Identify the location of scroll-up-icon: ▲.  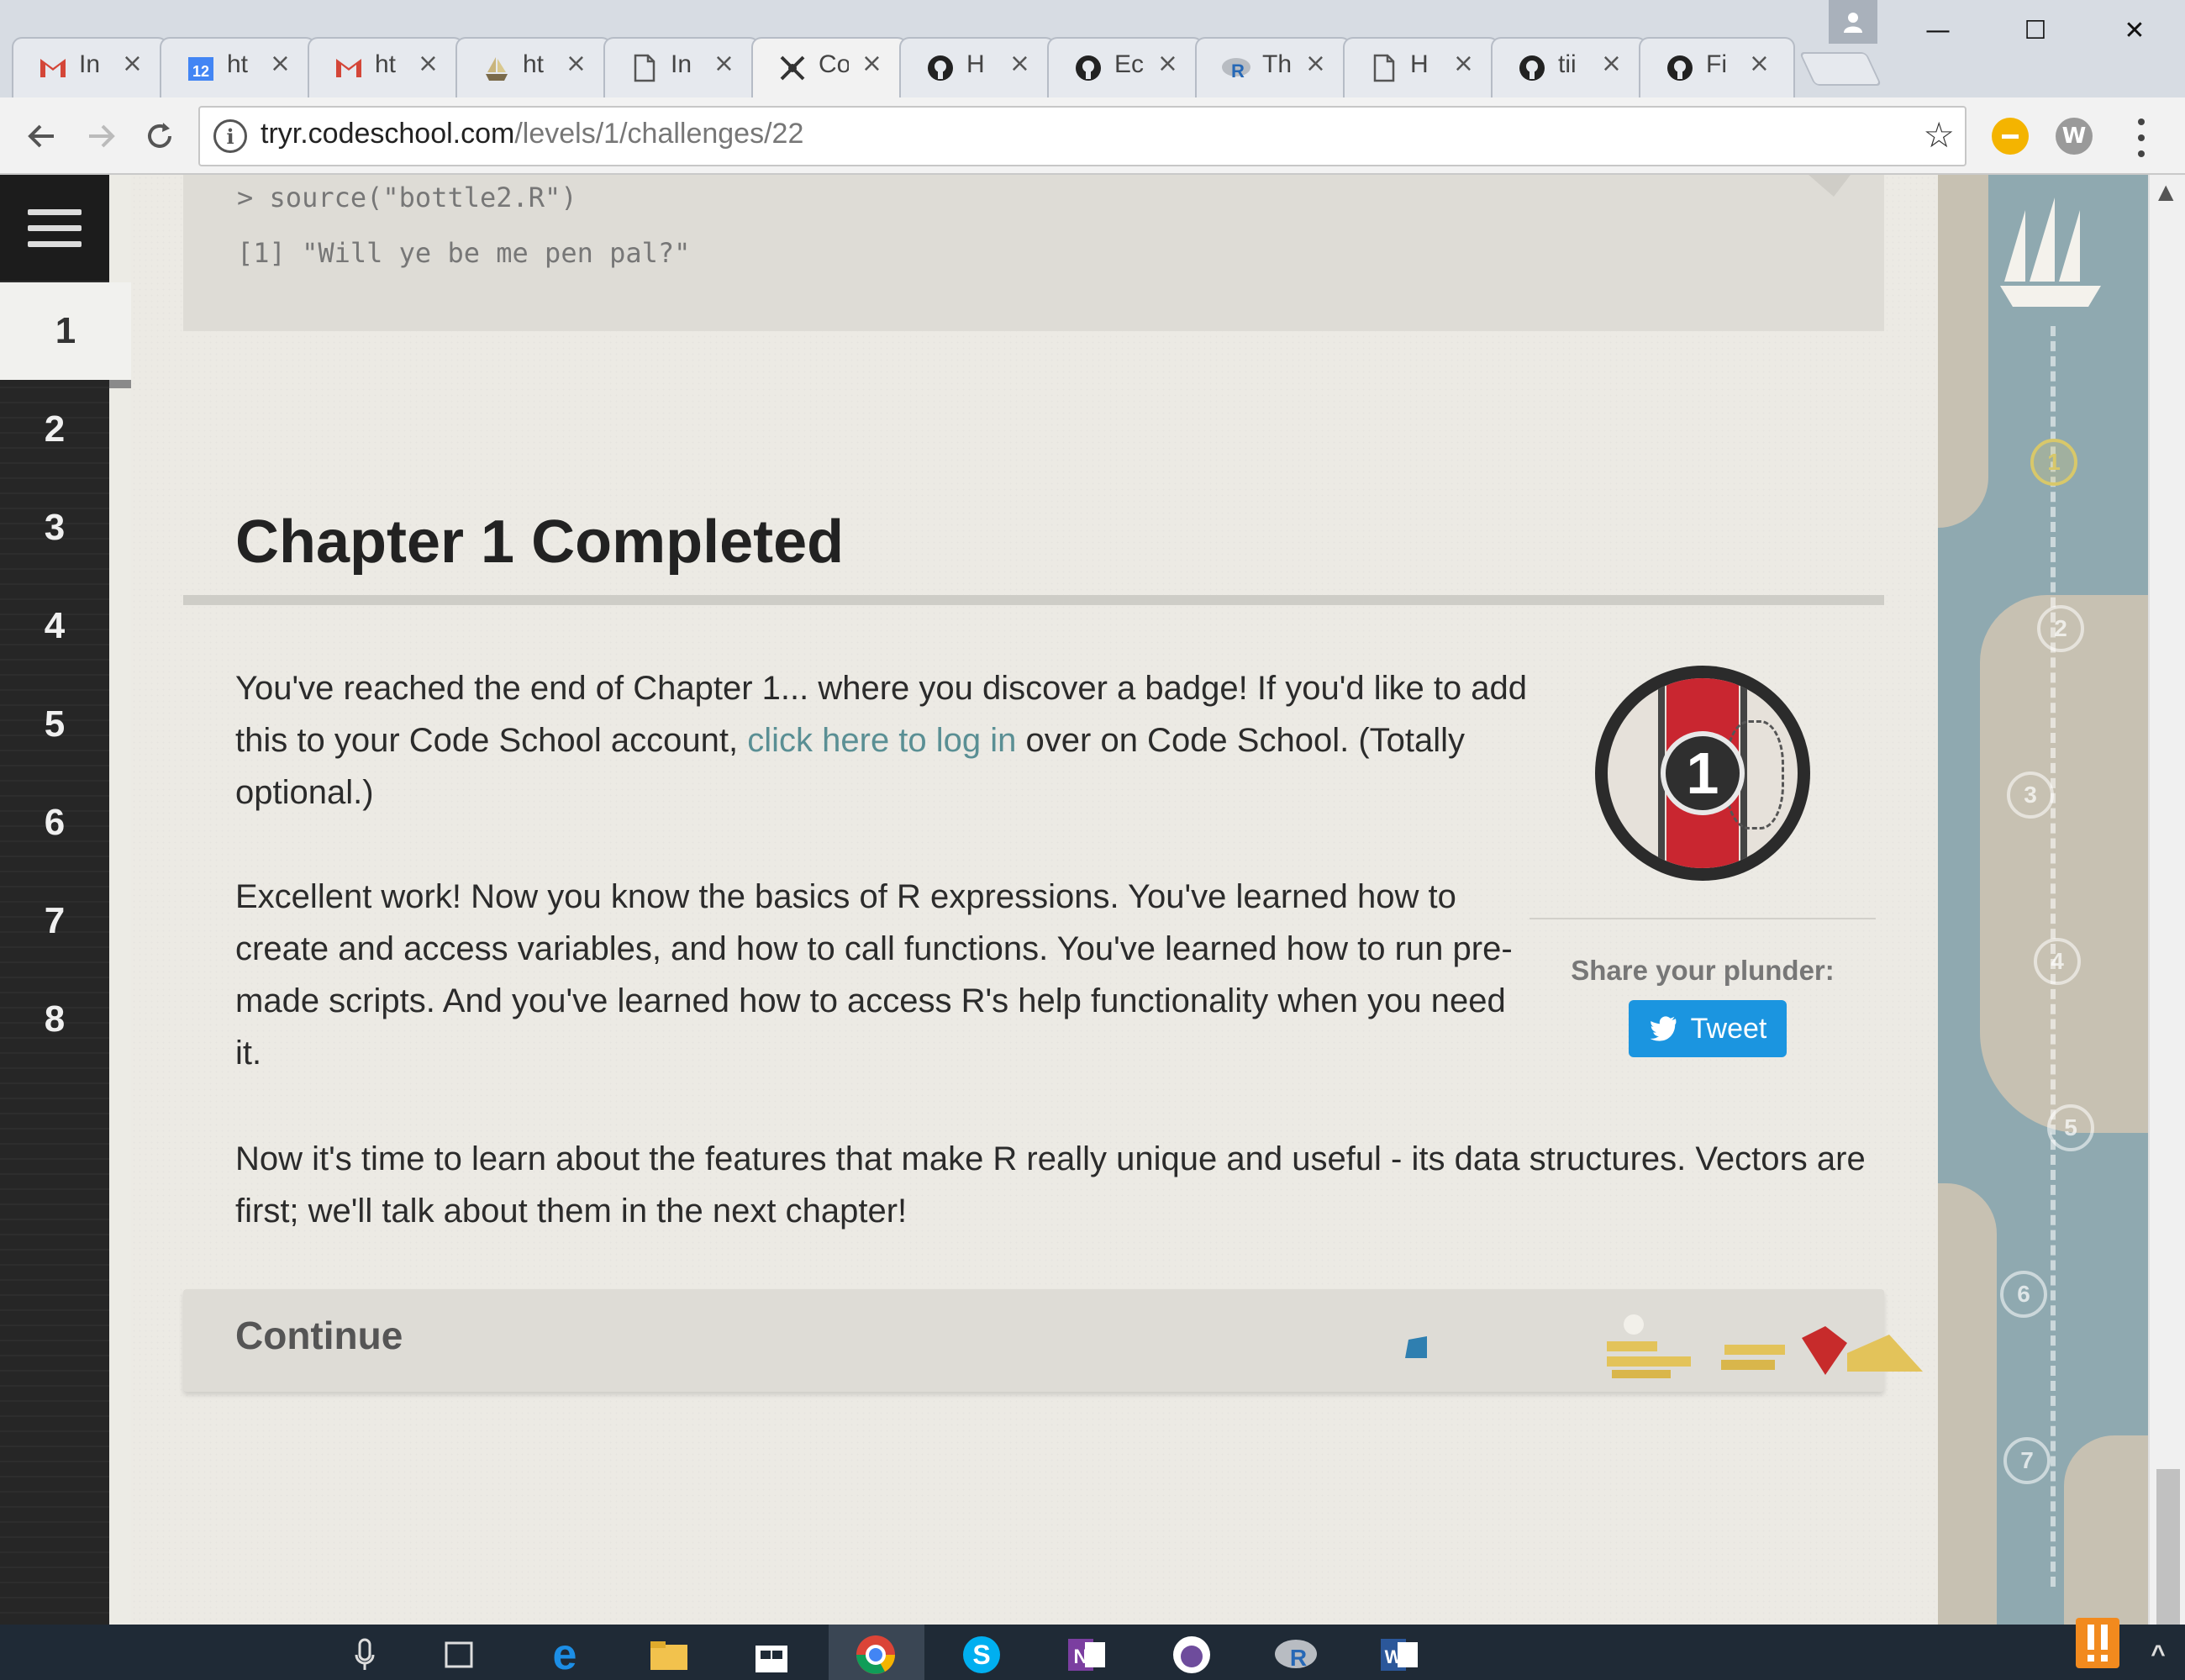
(2165, 191).